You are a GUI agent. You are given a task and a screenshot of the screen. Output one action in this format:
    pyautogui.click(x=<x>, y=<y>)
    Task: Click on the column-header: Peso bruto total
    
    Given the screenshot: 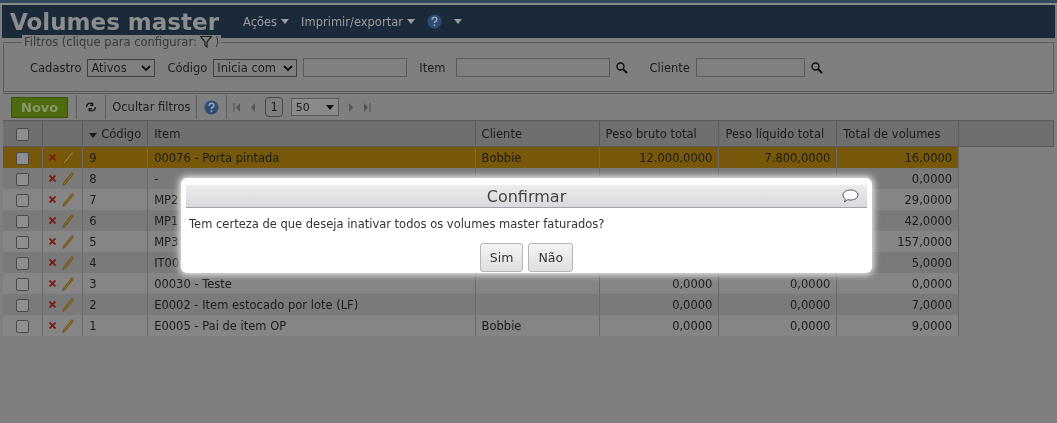 What is the action you would take?
    pyautogui.click(x=659, y=133)
    